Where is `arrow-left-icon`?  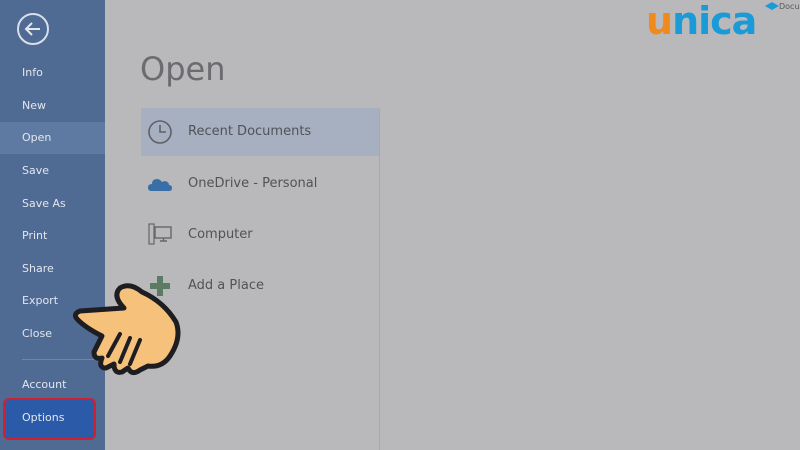
arrow-left-icon is located at coordinates (32, 29).